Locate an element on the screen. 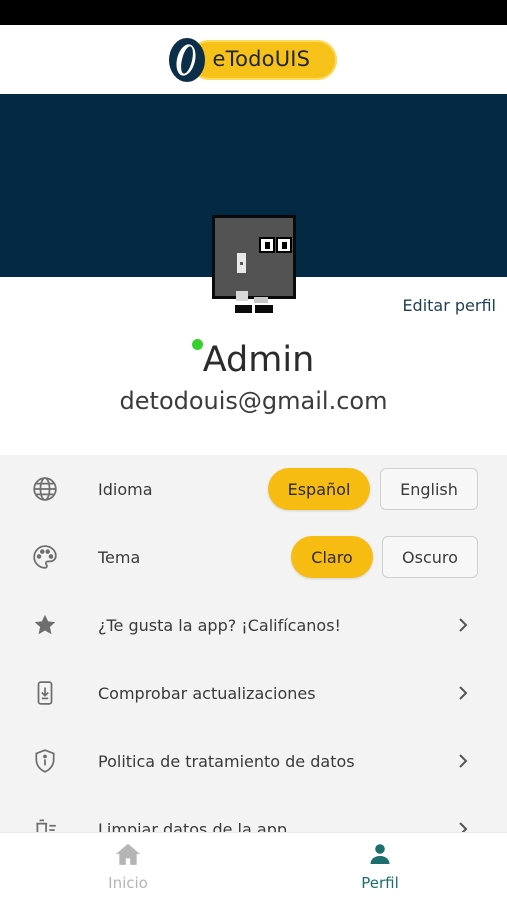 The height and width of the screenshot is (900, 507). palette-icon is located at coordinates (45, 557).